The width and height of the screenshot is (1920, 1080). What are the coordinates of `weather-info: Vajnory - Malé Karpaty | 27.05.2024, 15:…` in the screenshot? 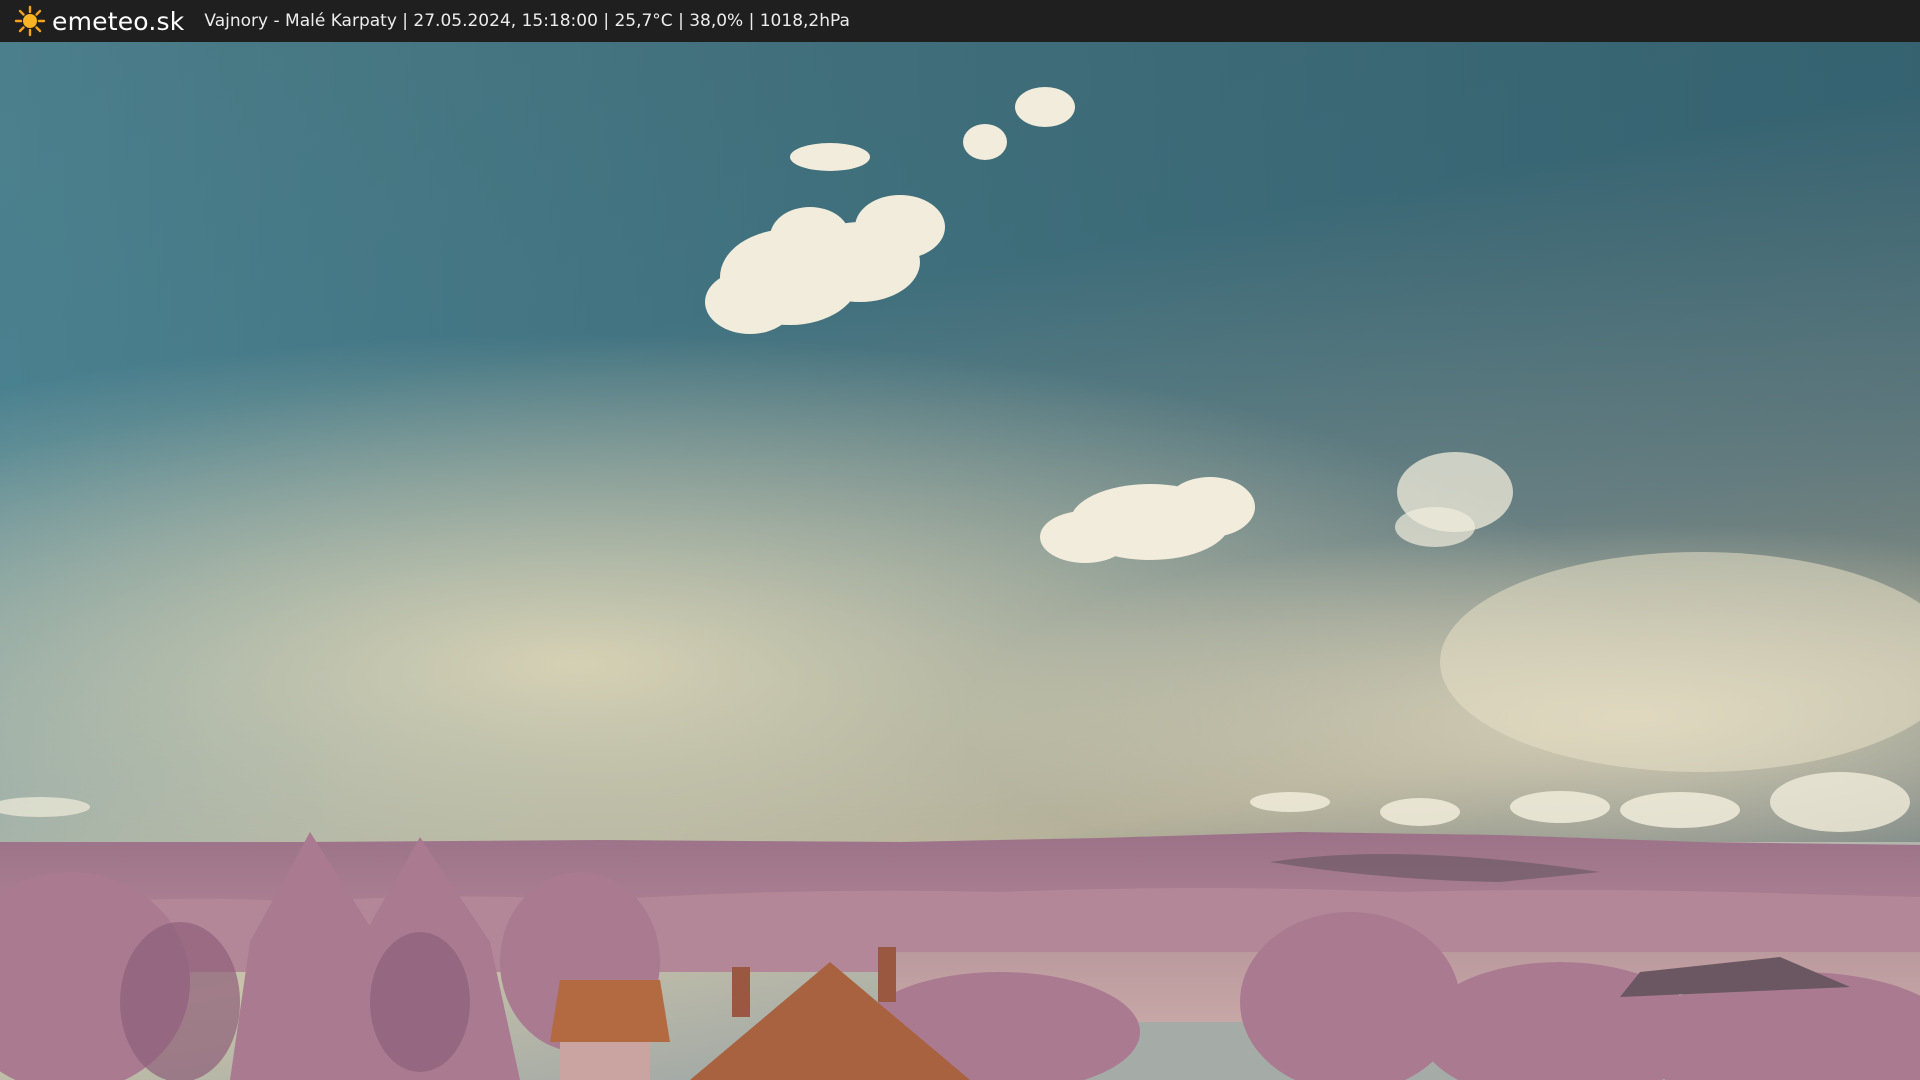 It's located at (527, 21).